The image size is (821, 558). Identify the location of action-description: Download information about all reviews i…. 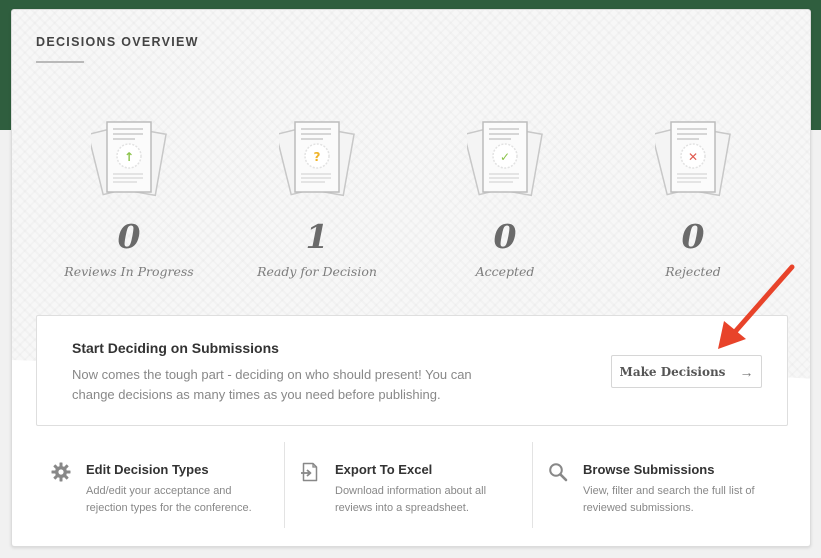
(411, 499).